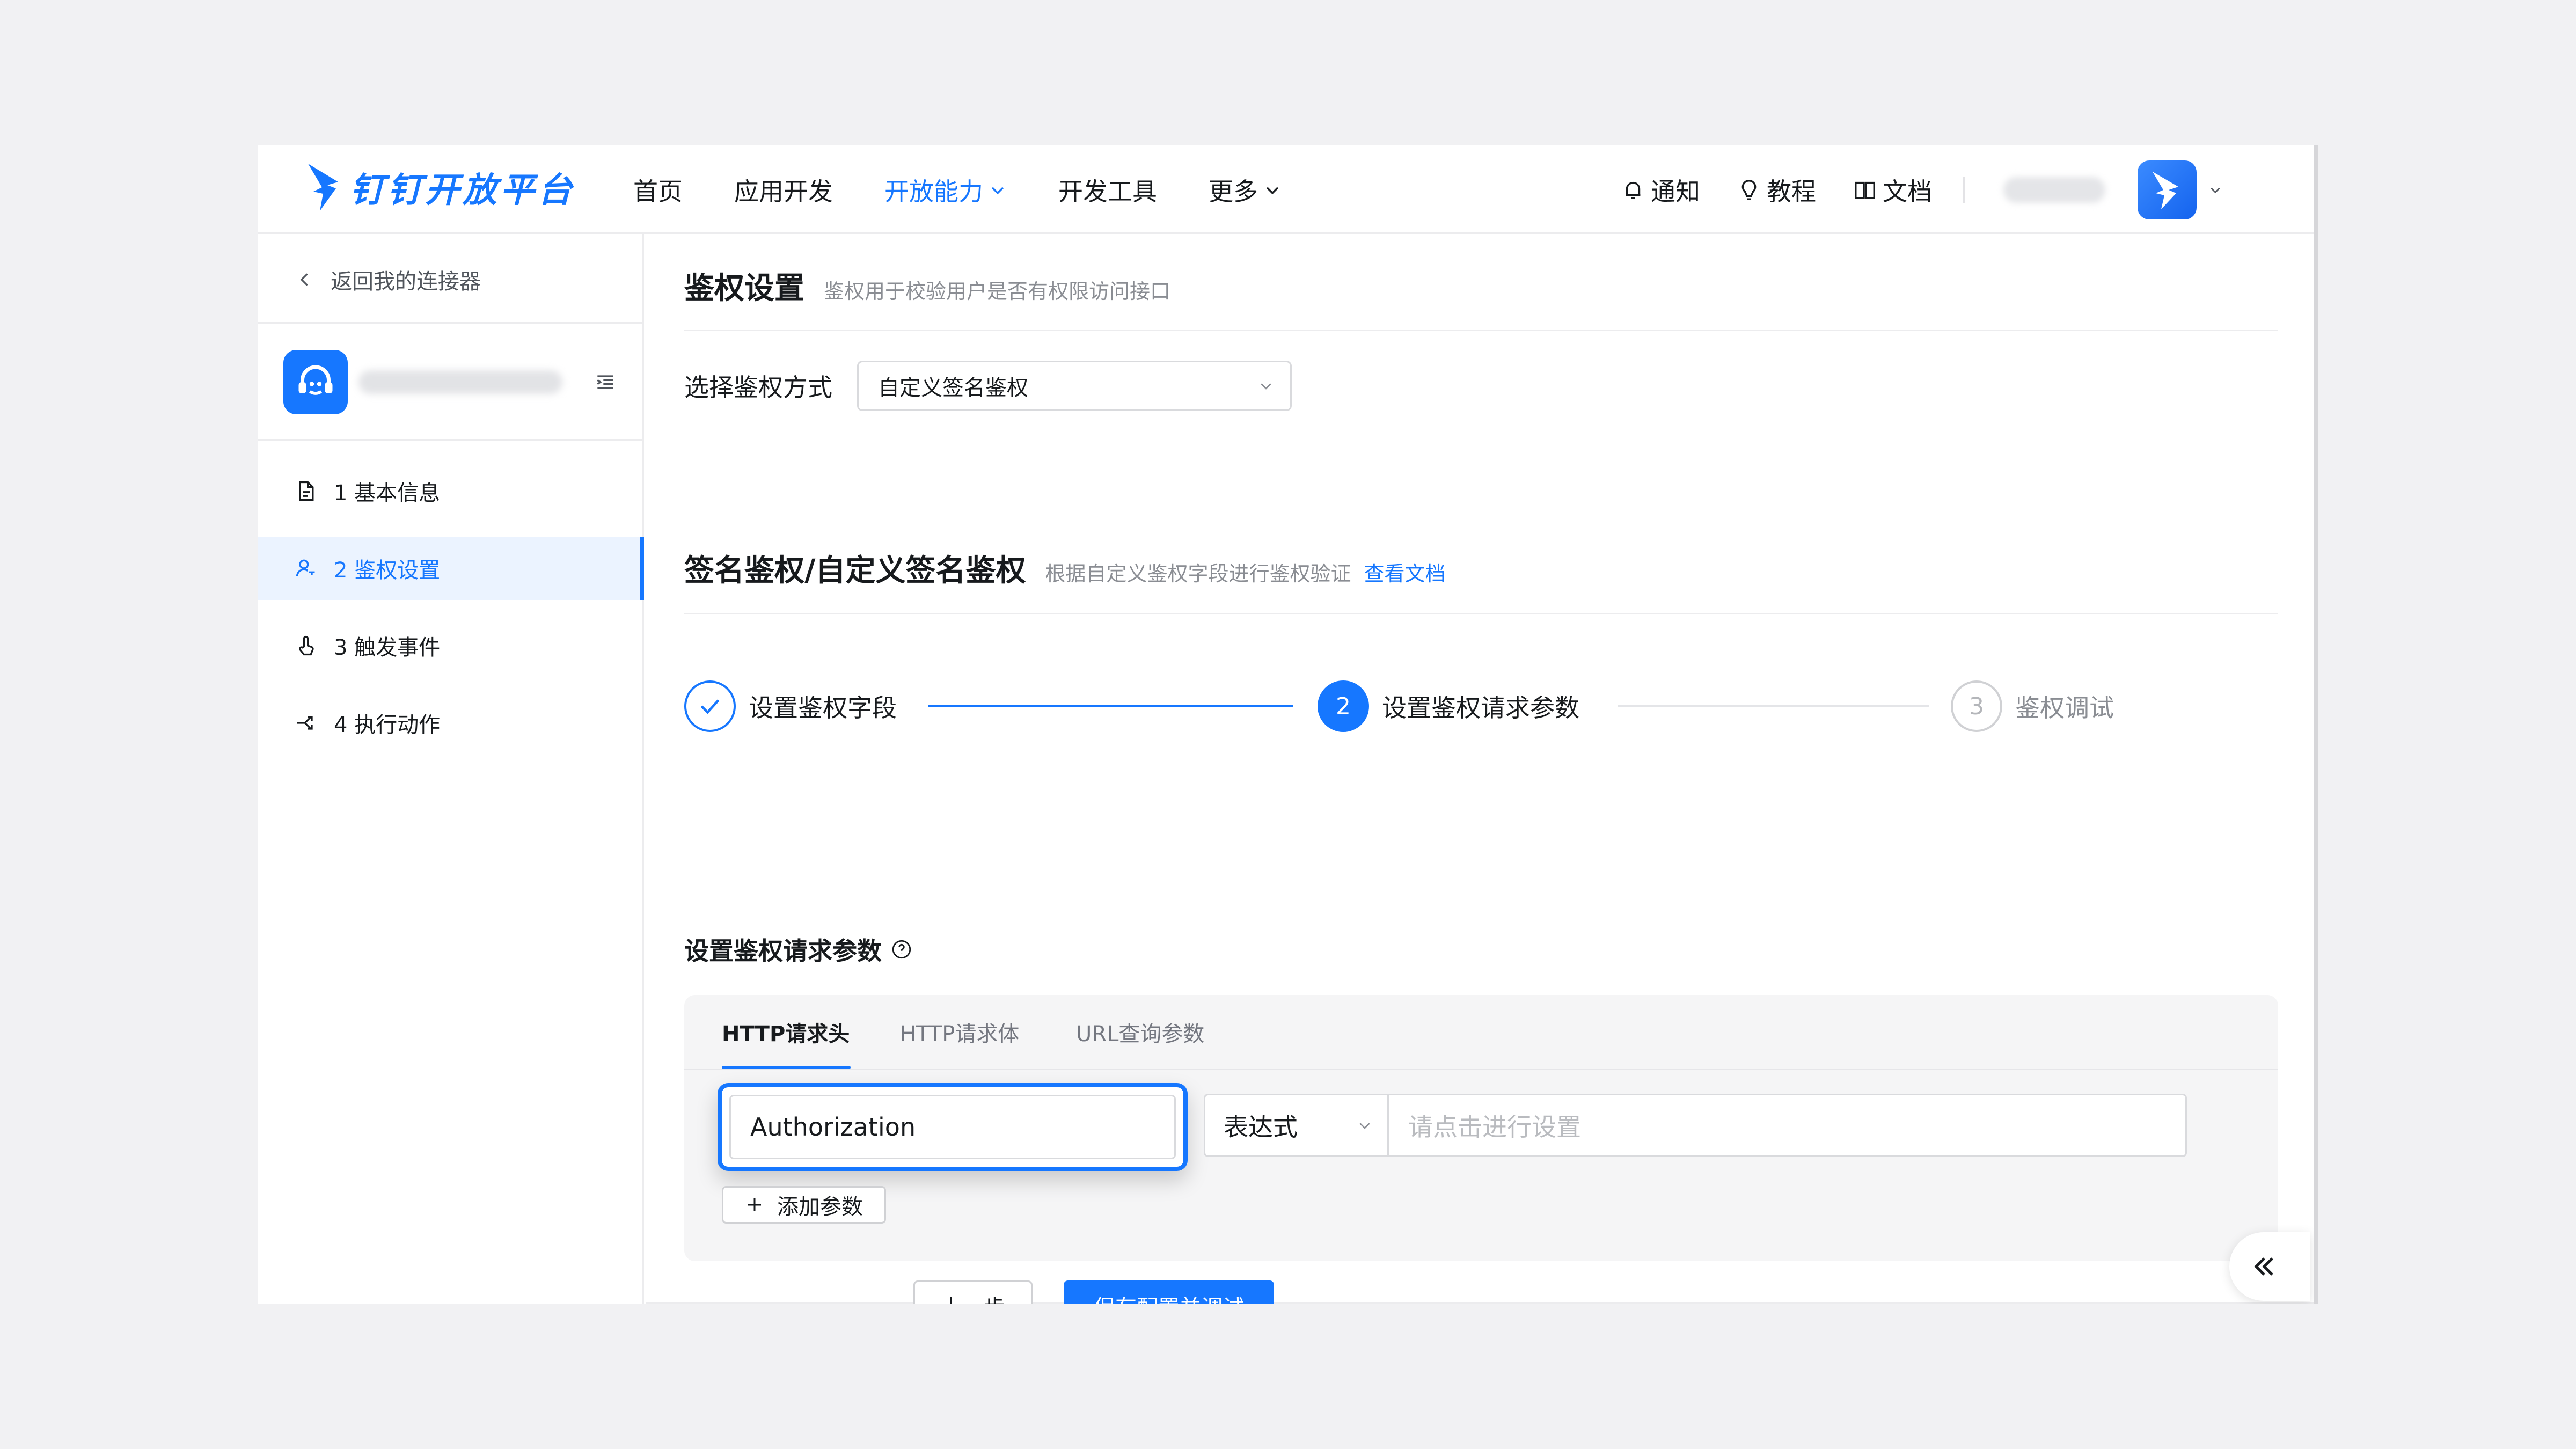  I want to click on step-number-circle: 2, so click(1343, 706).